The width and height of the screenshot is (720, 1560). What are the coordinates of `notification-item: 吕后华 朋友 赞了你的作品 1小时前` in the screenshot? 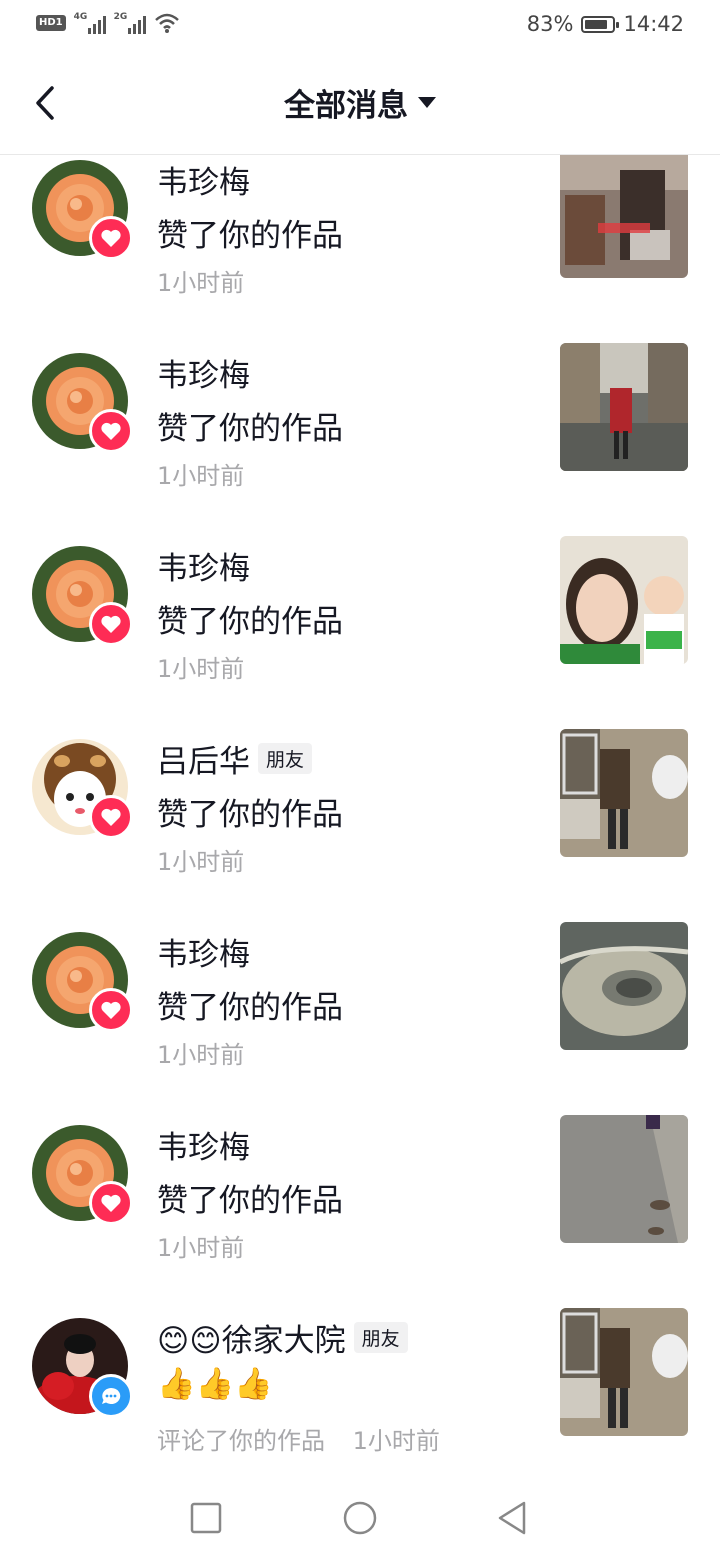 It's located at (360, 828).